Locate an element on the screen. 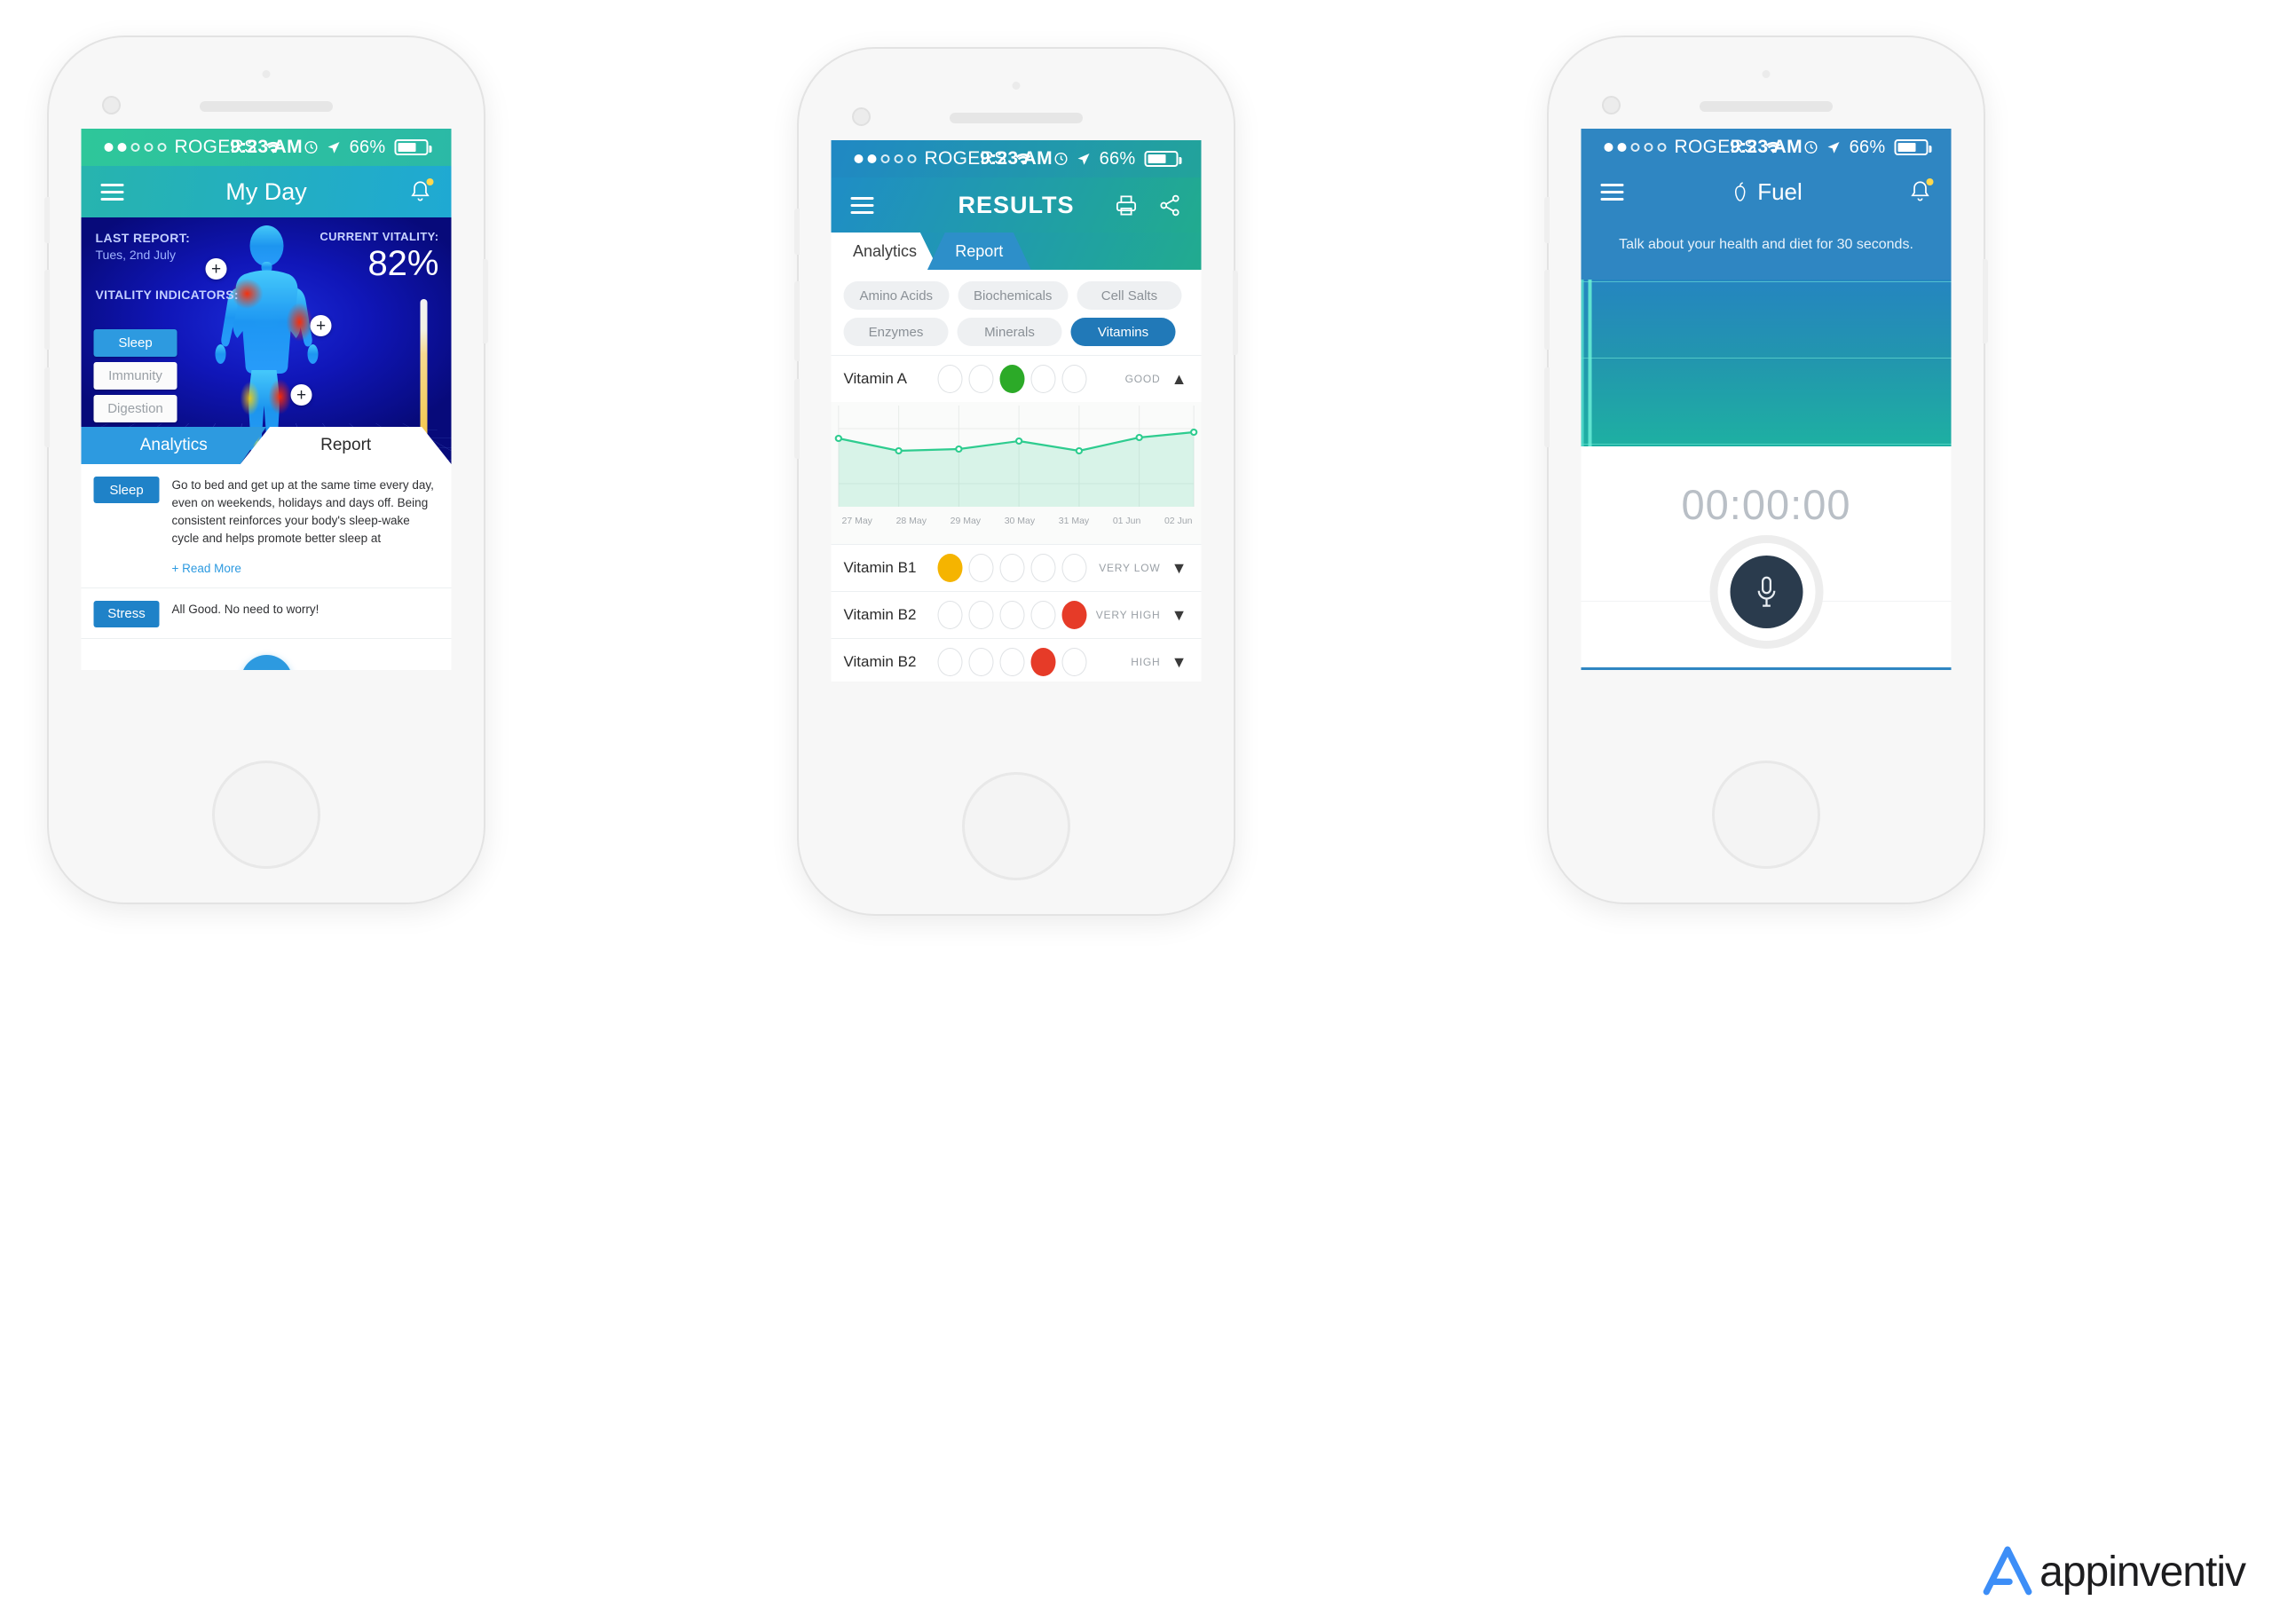 This screenshot has height=1624, width=2272. label: Minerals is located at coordinates (1009, 332).